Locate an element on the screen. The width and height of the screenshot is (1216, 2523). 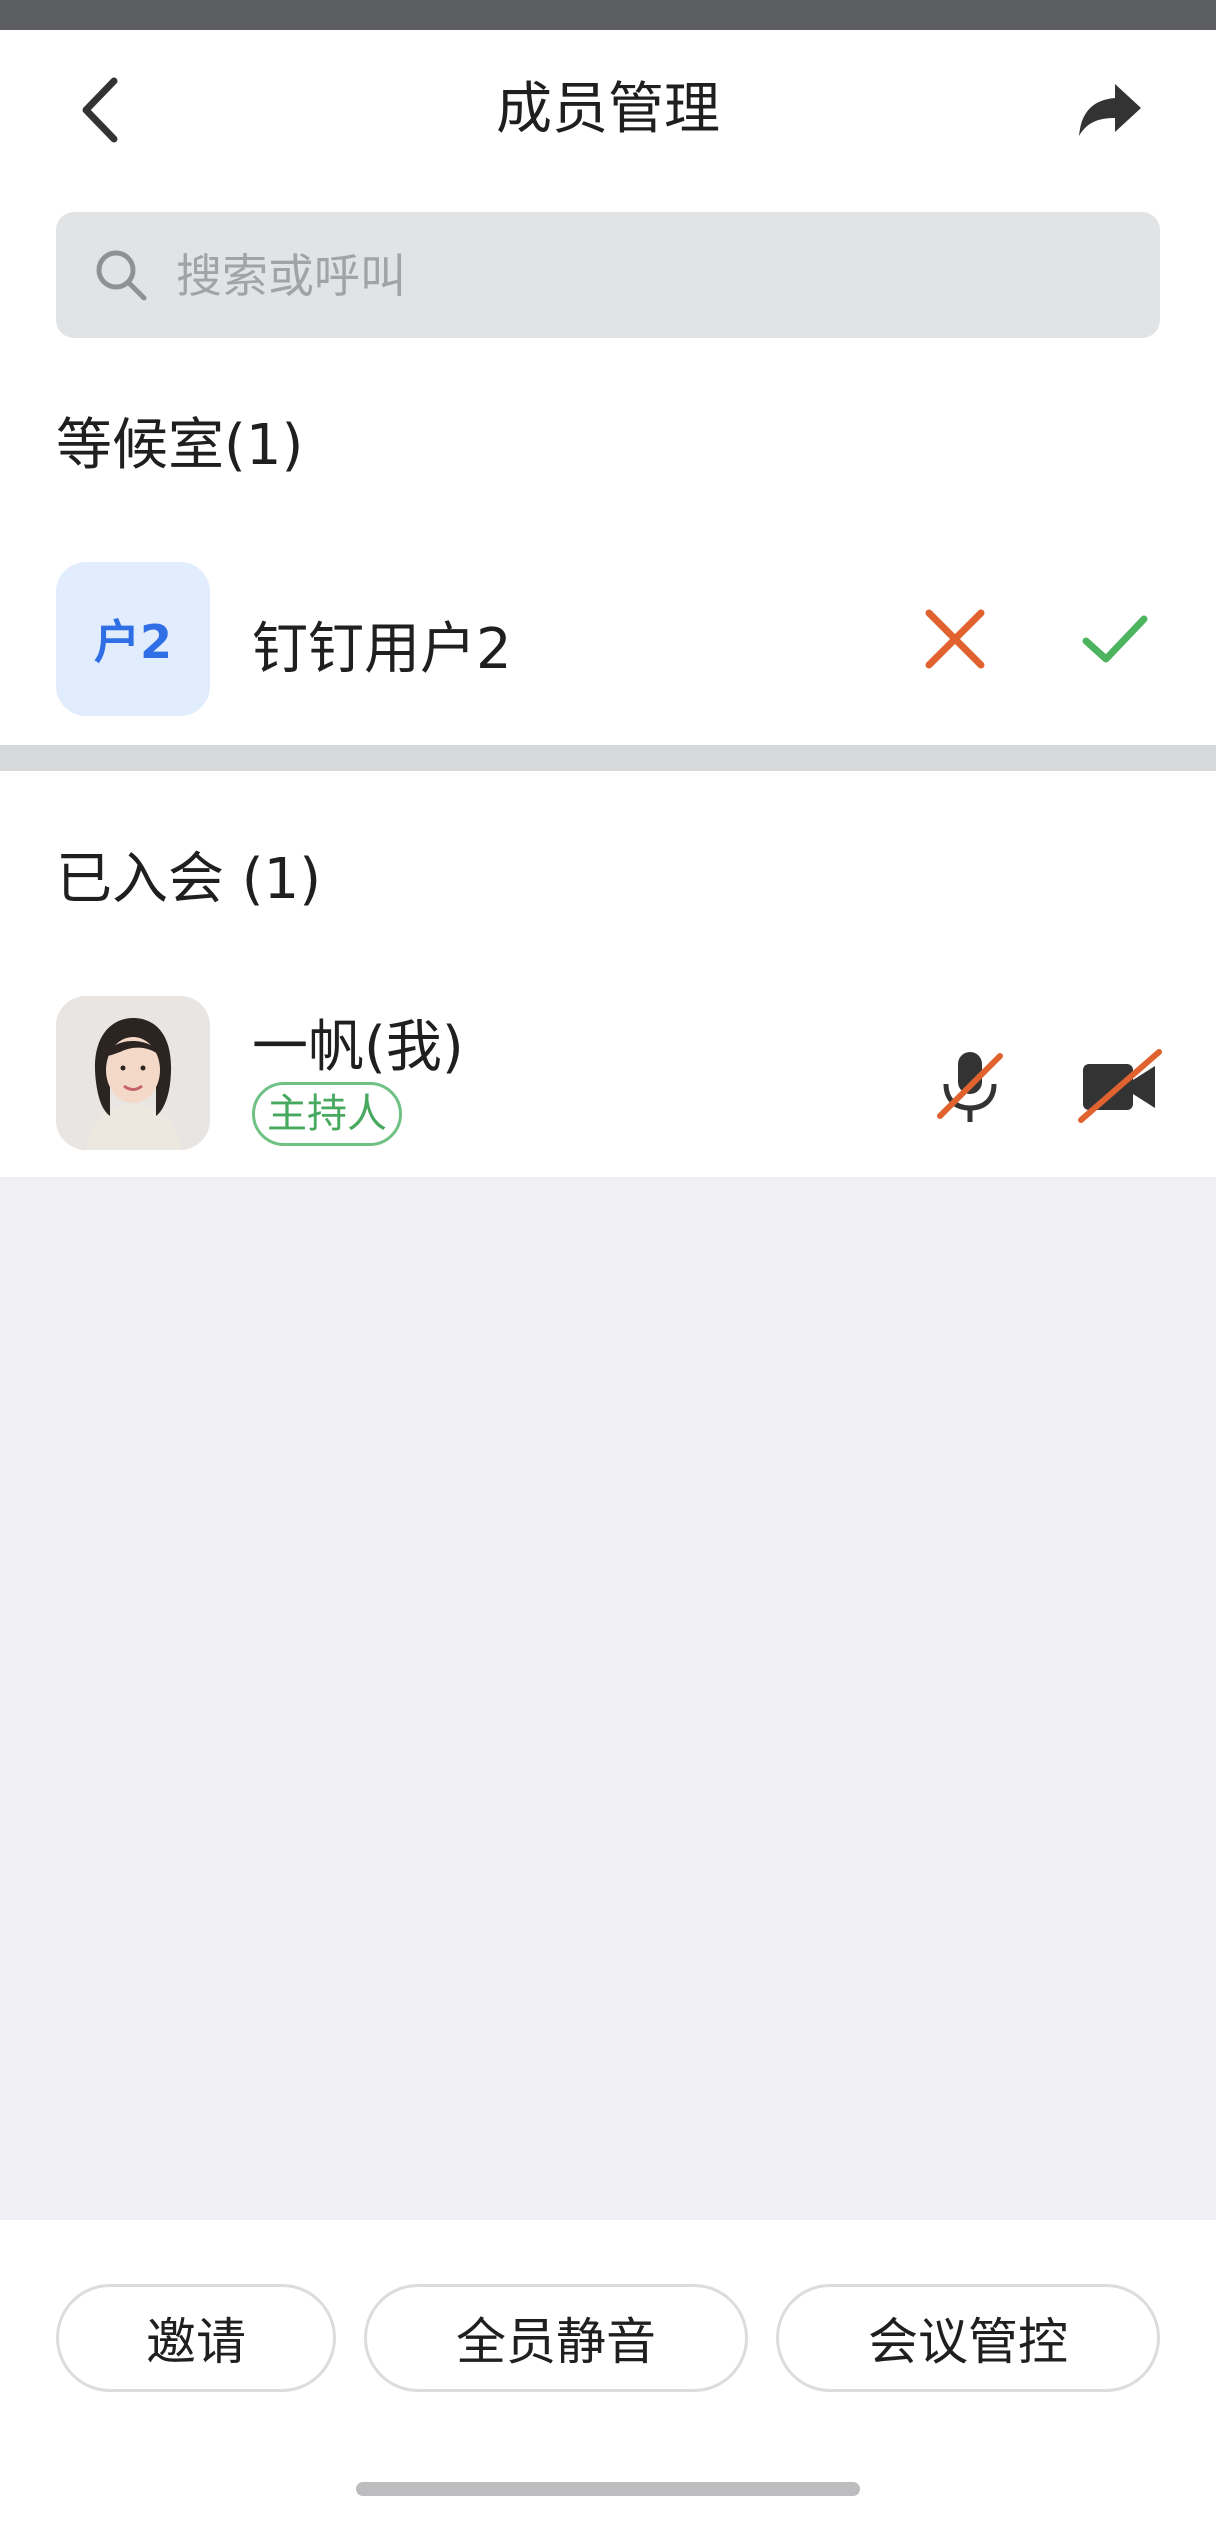
meeting-control-button: 会议管控 is located at coordinates (968, 2338).